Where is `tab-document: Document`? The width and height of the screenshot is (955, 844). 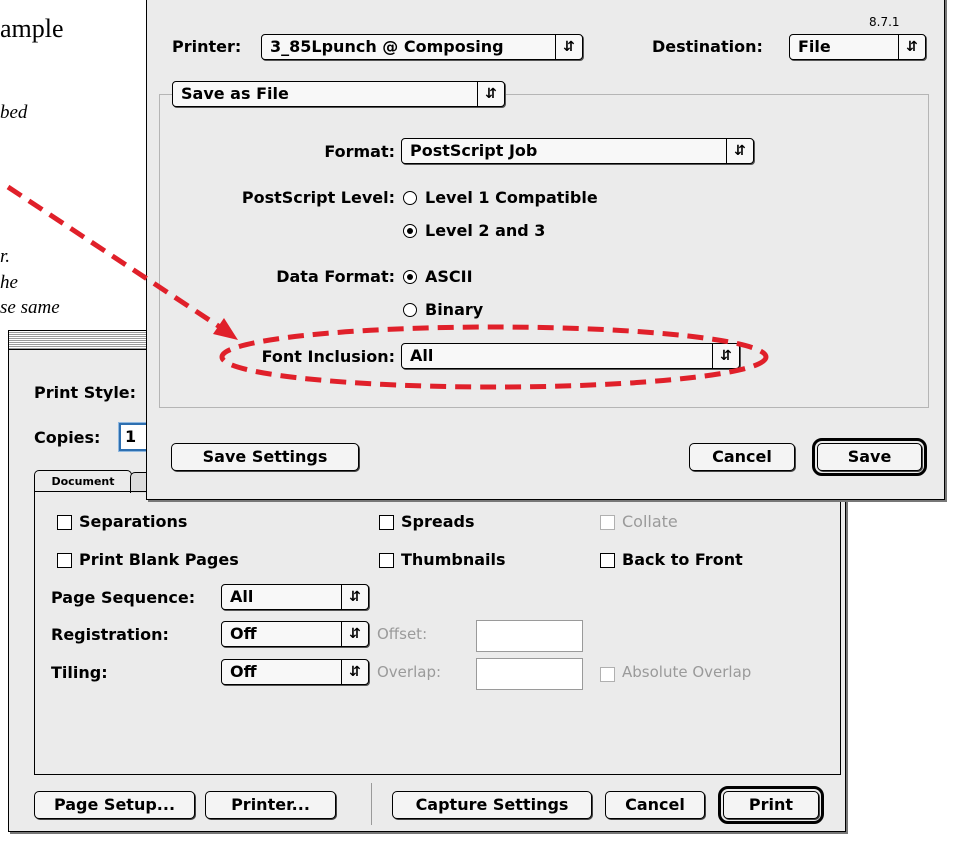 tab-document: Document is located at coordinates (83, 481).